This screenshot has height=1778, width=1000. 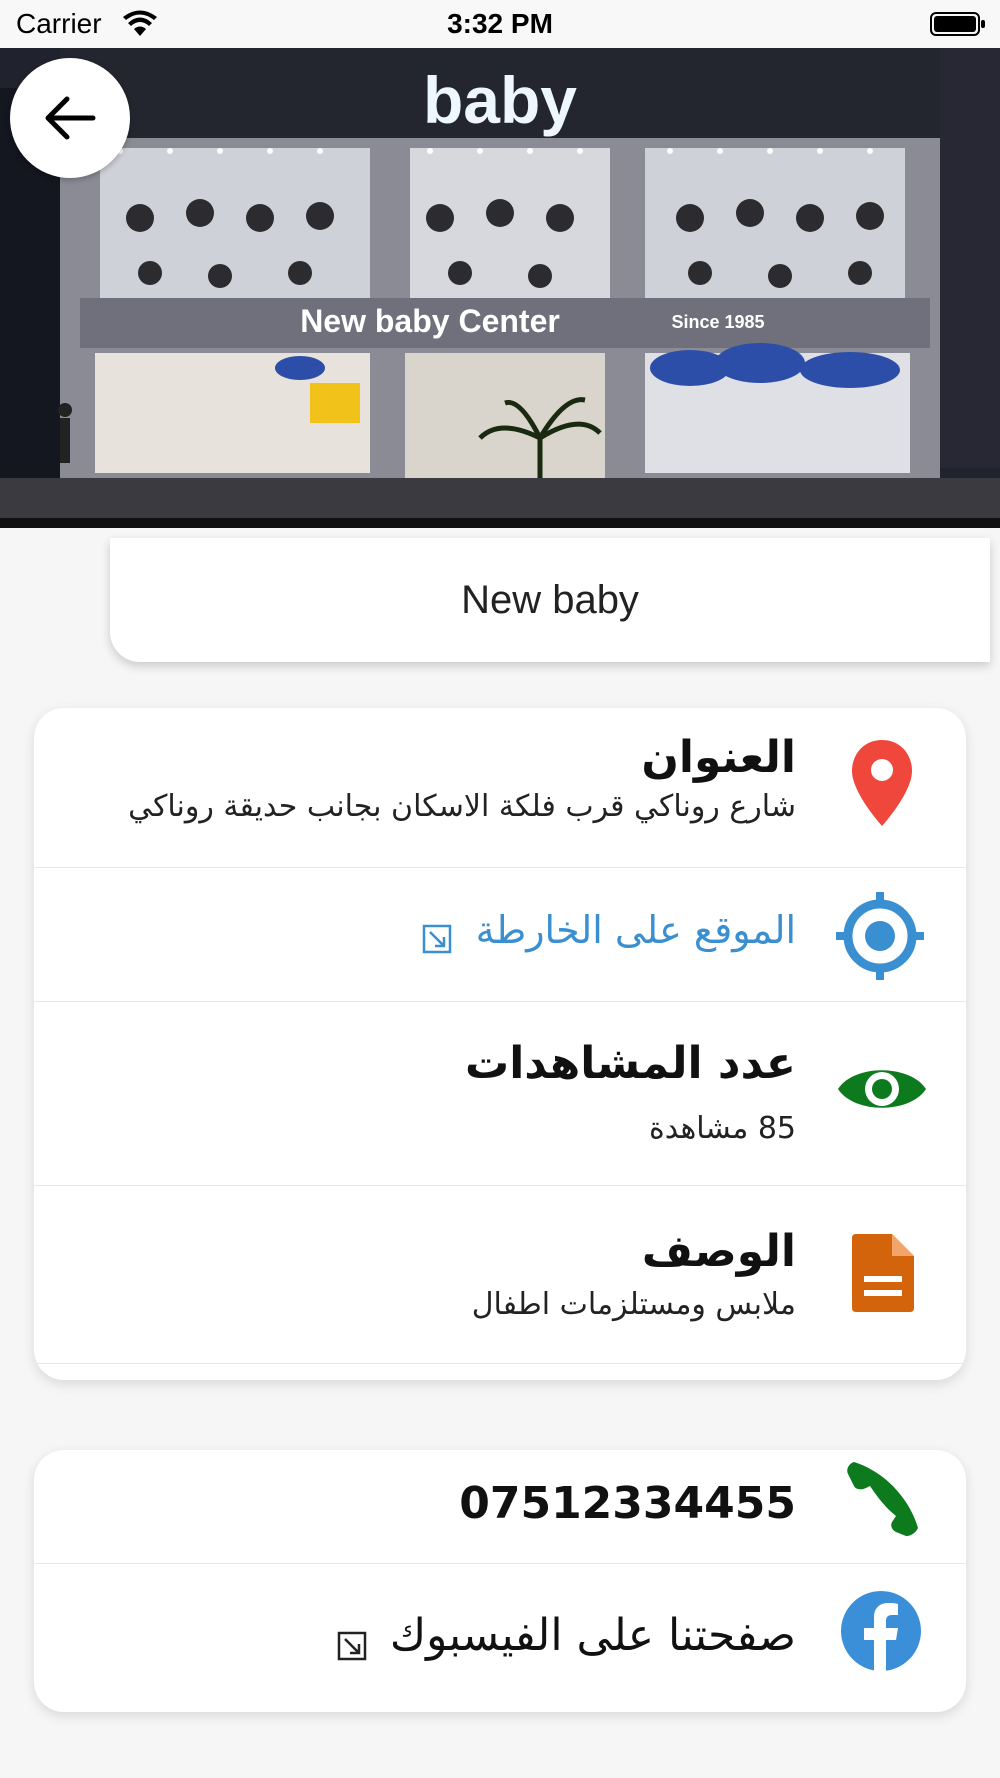 I want to click on back-button, so click(x=70, y=118).